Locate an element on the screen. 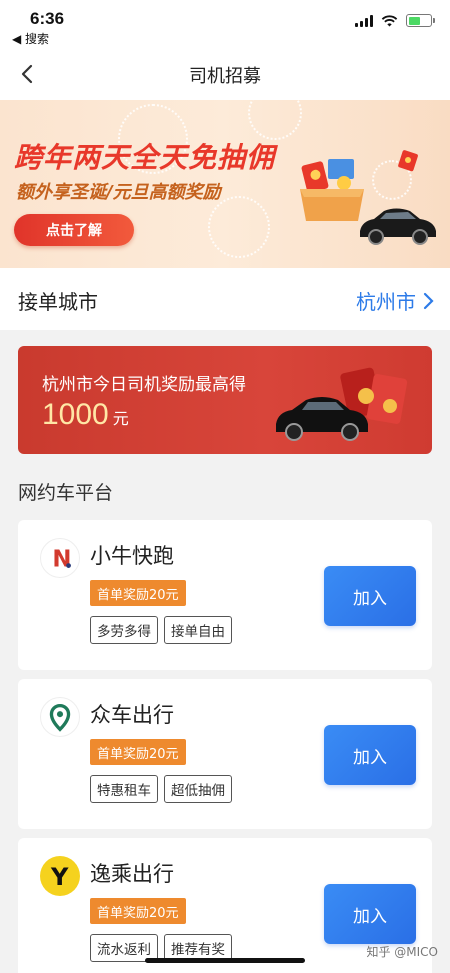 The height and width of the screenshot is (973, 450). car-icon is located at coordinates (398, 226).